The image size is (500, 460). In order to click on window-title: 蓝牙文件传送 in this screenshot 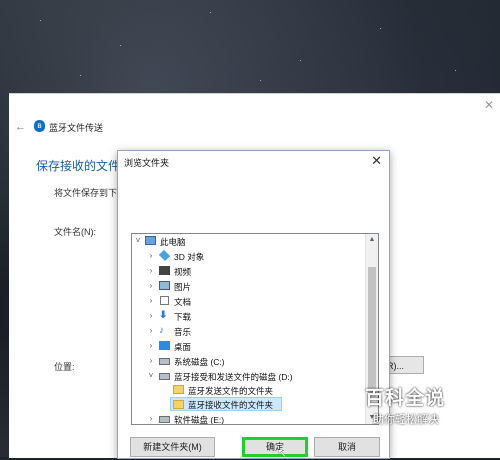, I will do `click(76, 128)`.